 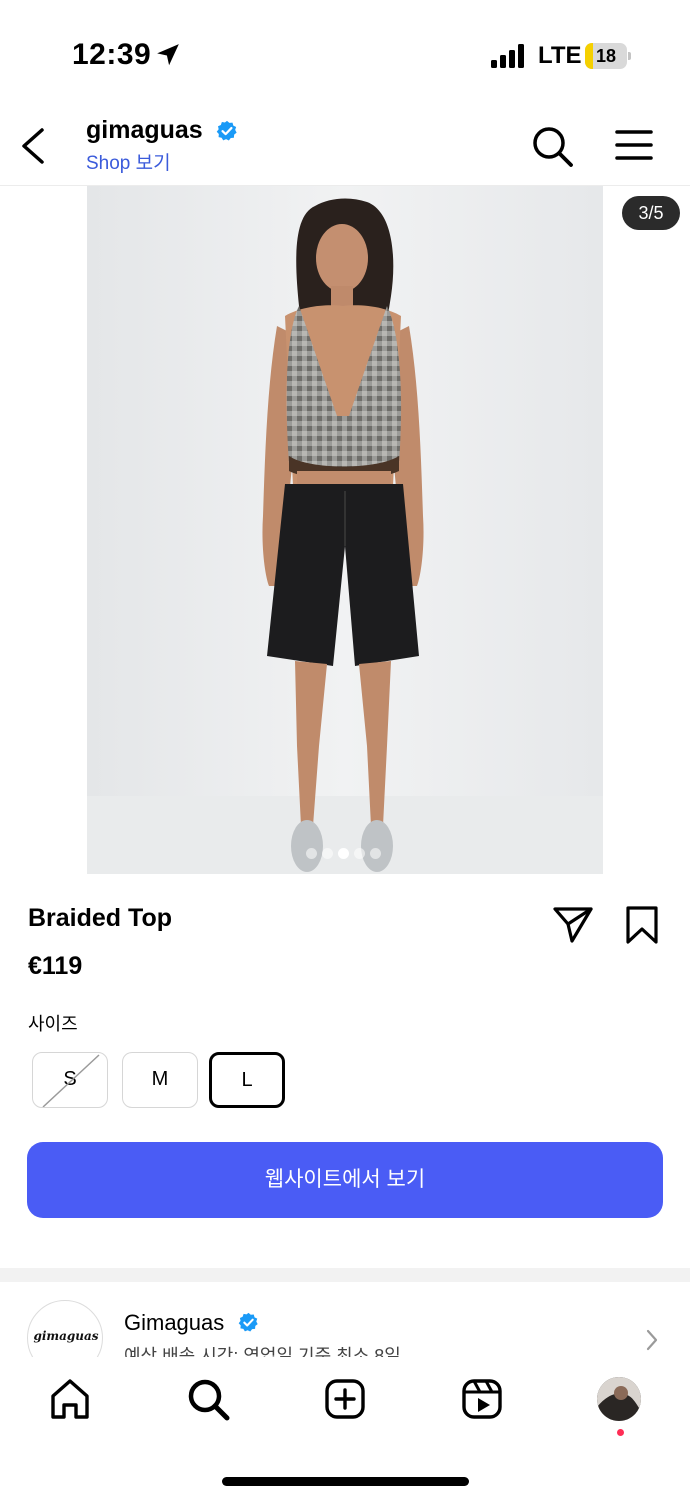 What do you see at coordinates (345, 55) in the screenshot?
I see `status-bar: 12:39 LTE 18` at bounding box center [345, 55].